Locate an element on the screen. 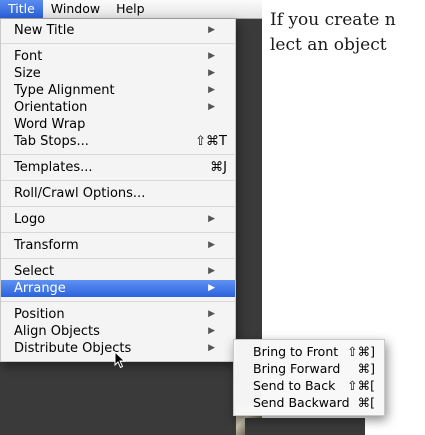 This screenshot has width=425, height=435. menu-bar: Title Window Help is located at coordinates (131, 9).